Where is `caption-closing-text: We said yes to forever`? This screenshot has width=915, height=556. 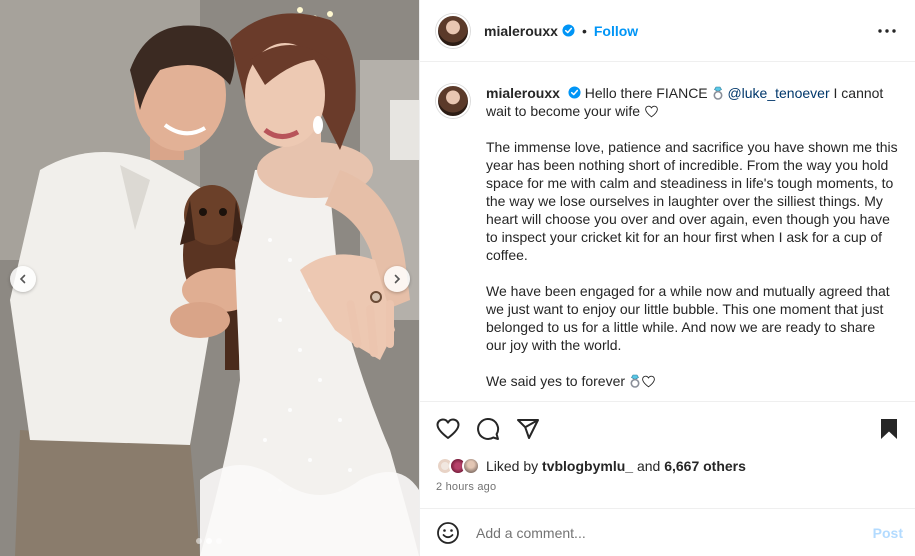
caption-closing-text: We said yes to forever is located at coordinates (556, 381).